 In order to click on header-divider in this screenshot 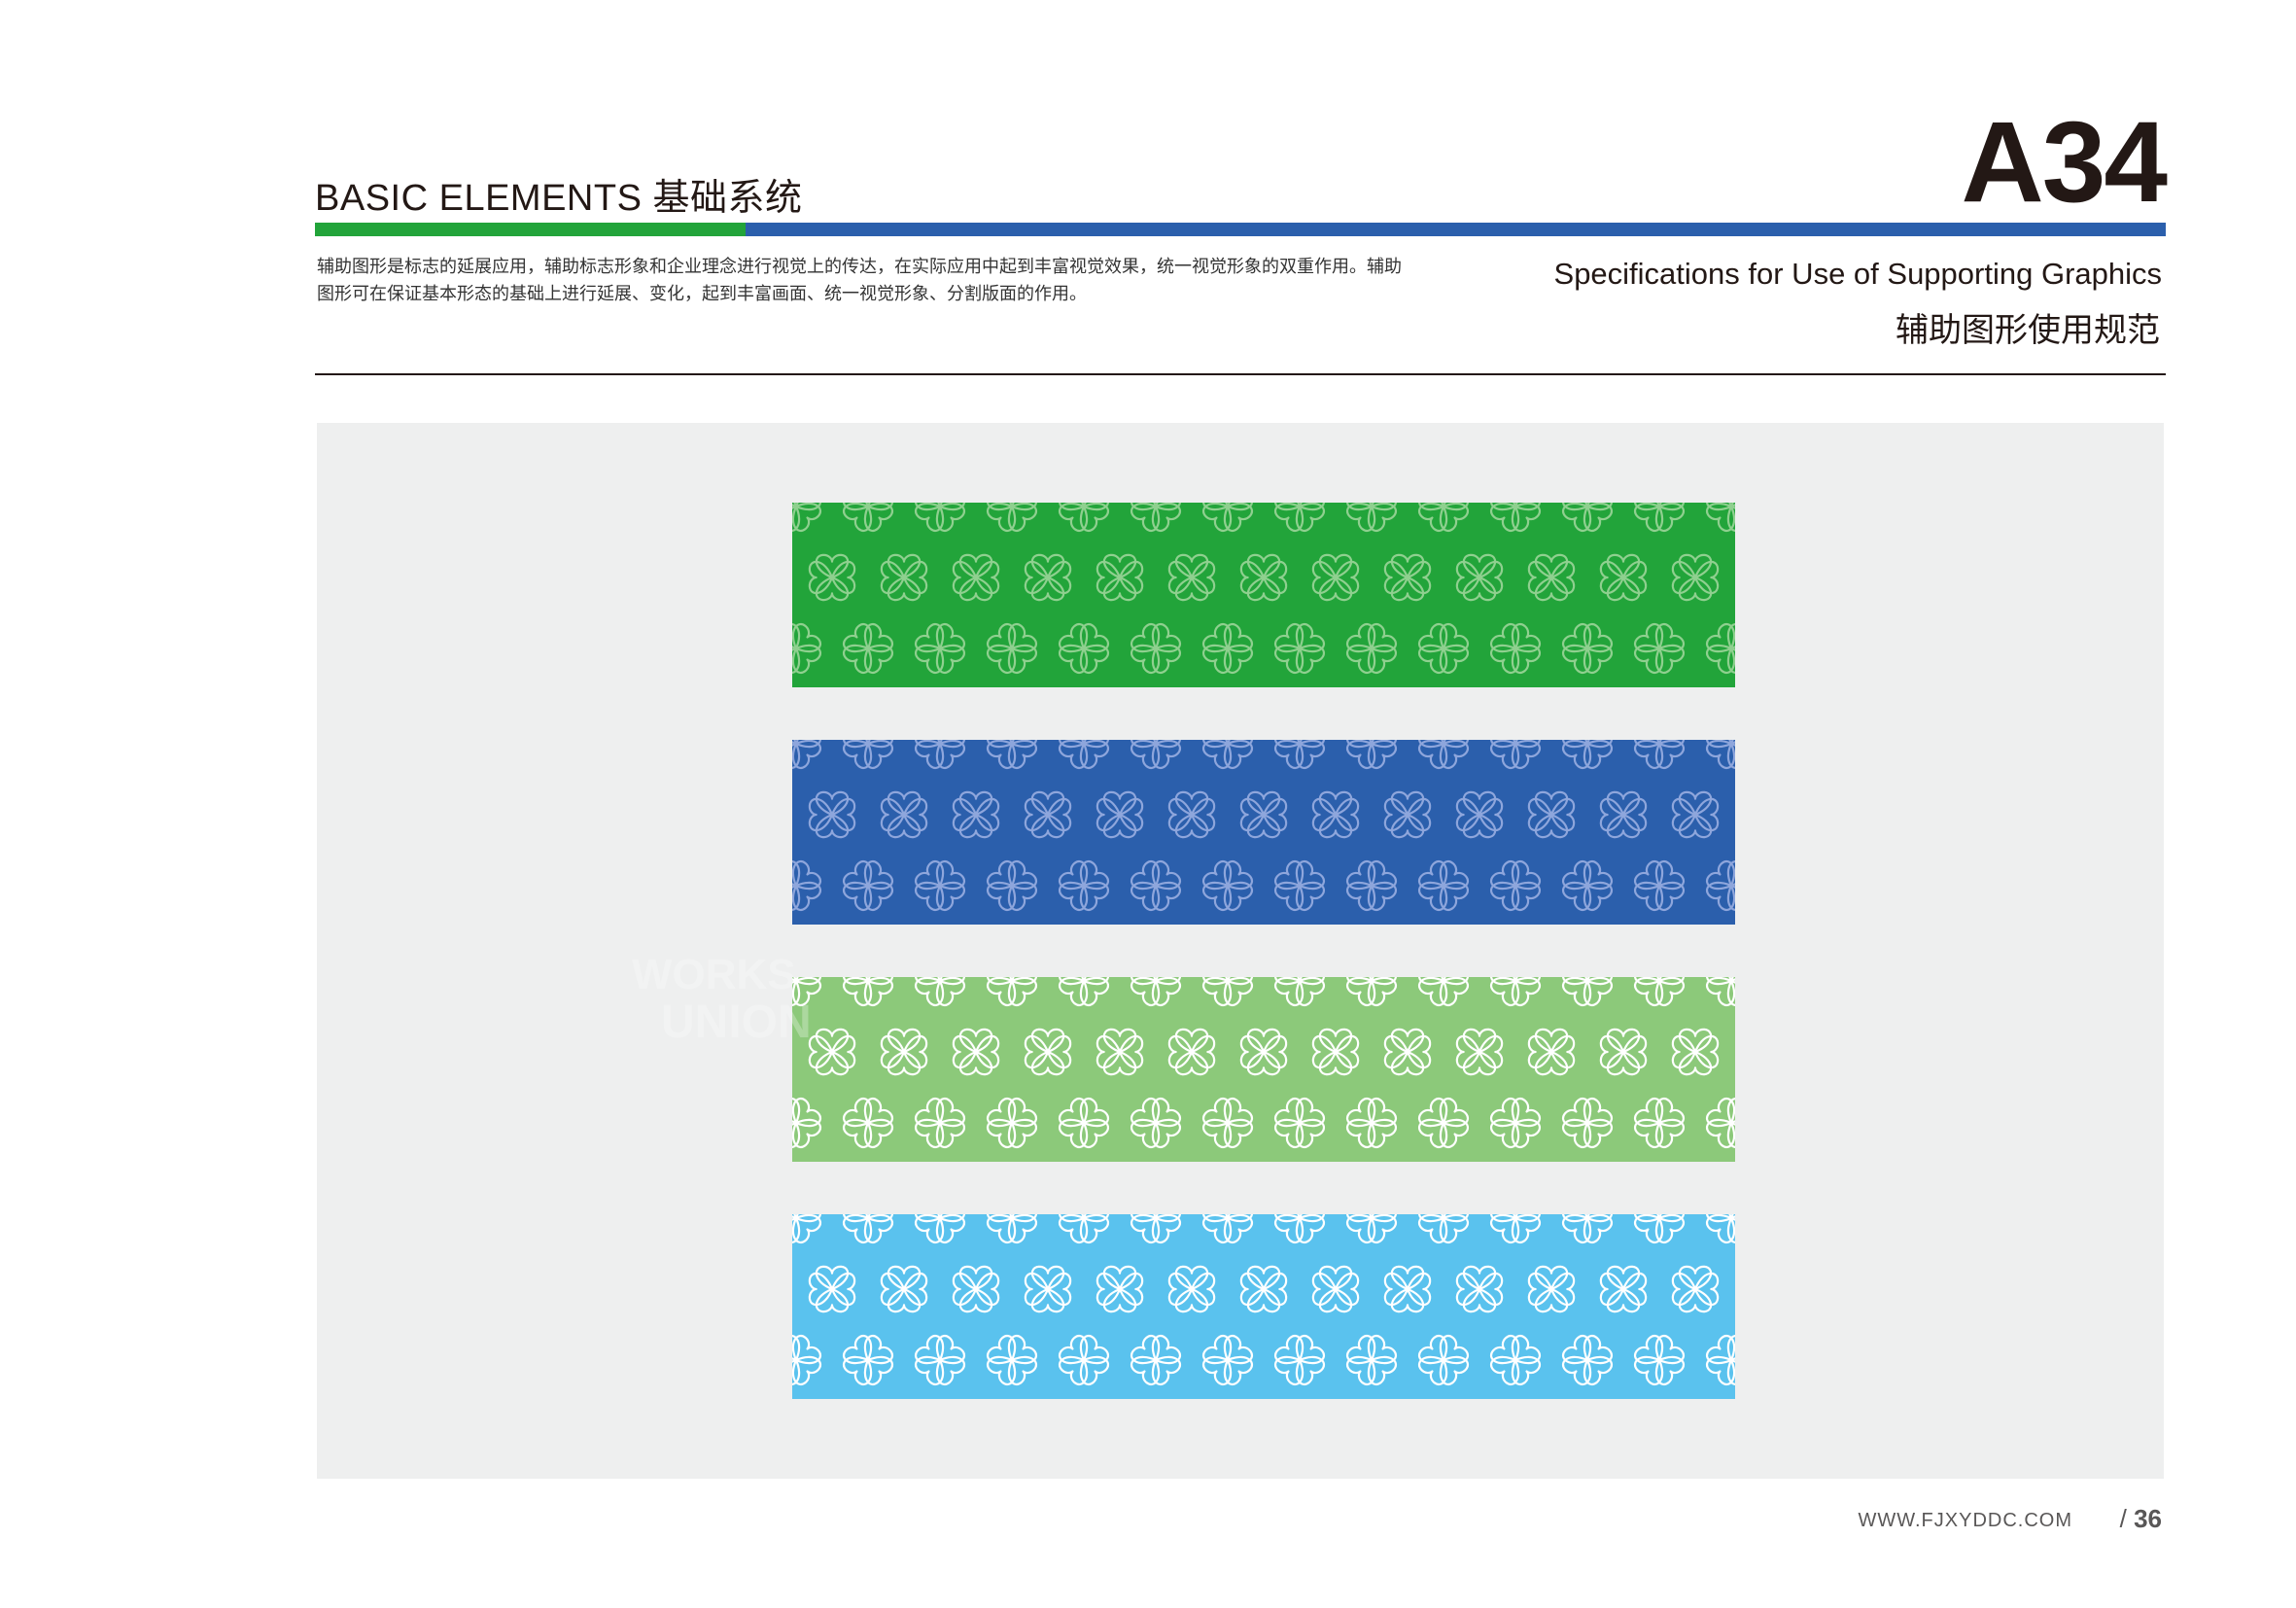, I will do `click(1240, 374)`.